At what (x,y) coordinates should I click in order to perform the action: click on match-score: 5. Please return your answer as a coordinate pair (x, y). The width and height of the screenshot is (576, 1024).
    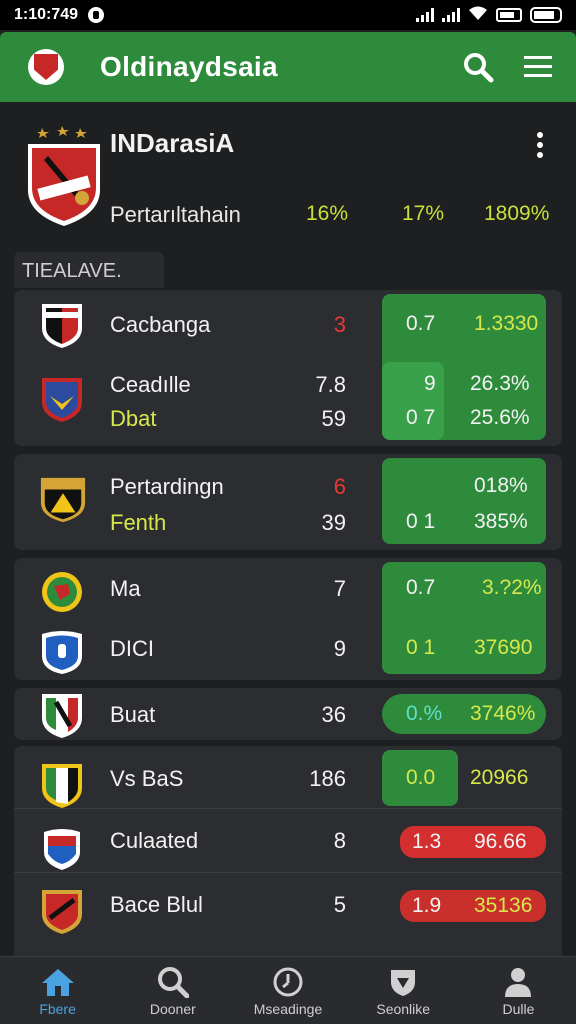
    Looking at the image, I should click on (339, 904).